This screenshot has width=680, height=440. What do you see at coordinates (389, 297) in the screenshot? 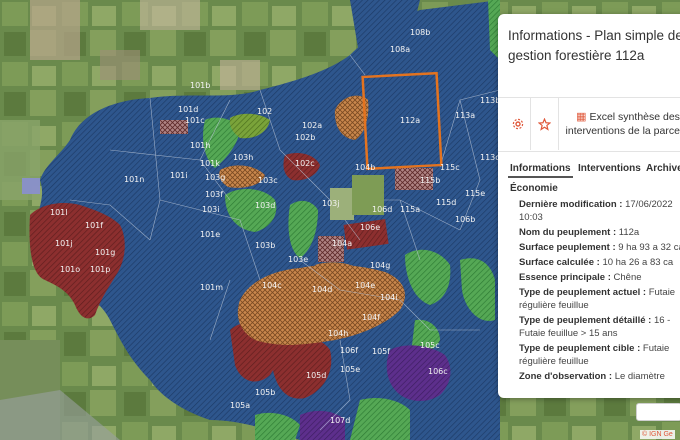
I see `parcel-label: 104i` at bounding box center [389, 297].